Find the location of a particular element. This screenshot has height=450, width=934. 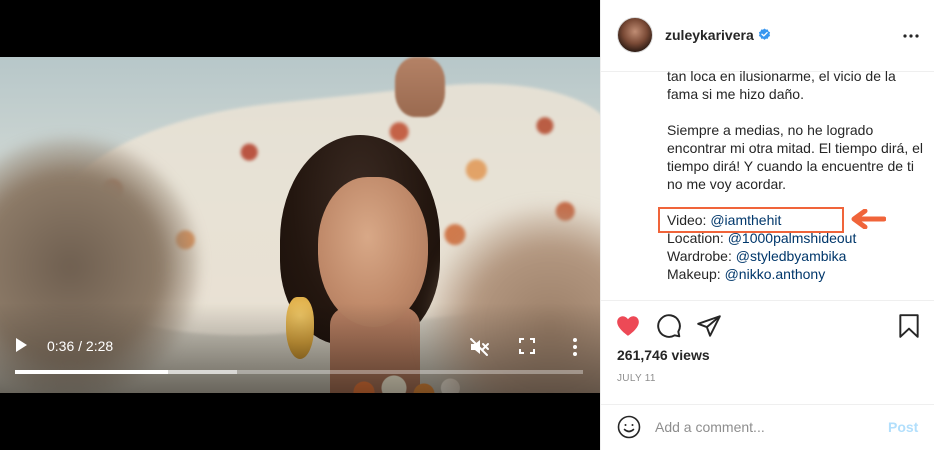

play-icon is located at coordinates (21, 345).